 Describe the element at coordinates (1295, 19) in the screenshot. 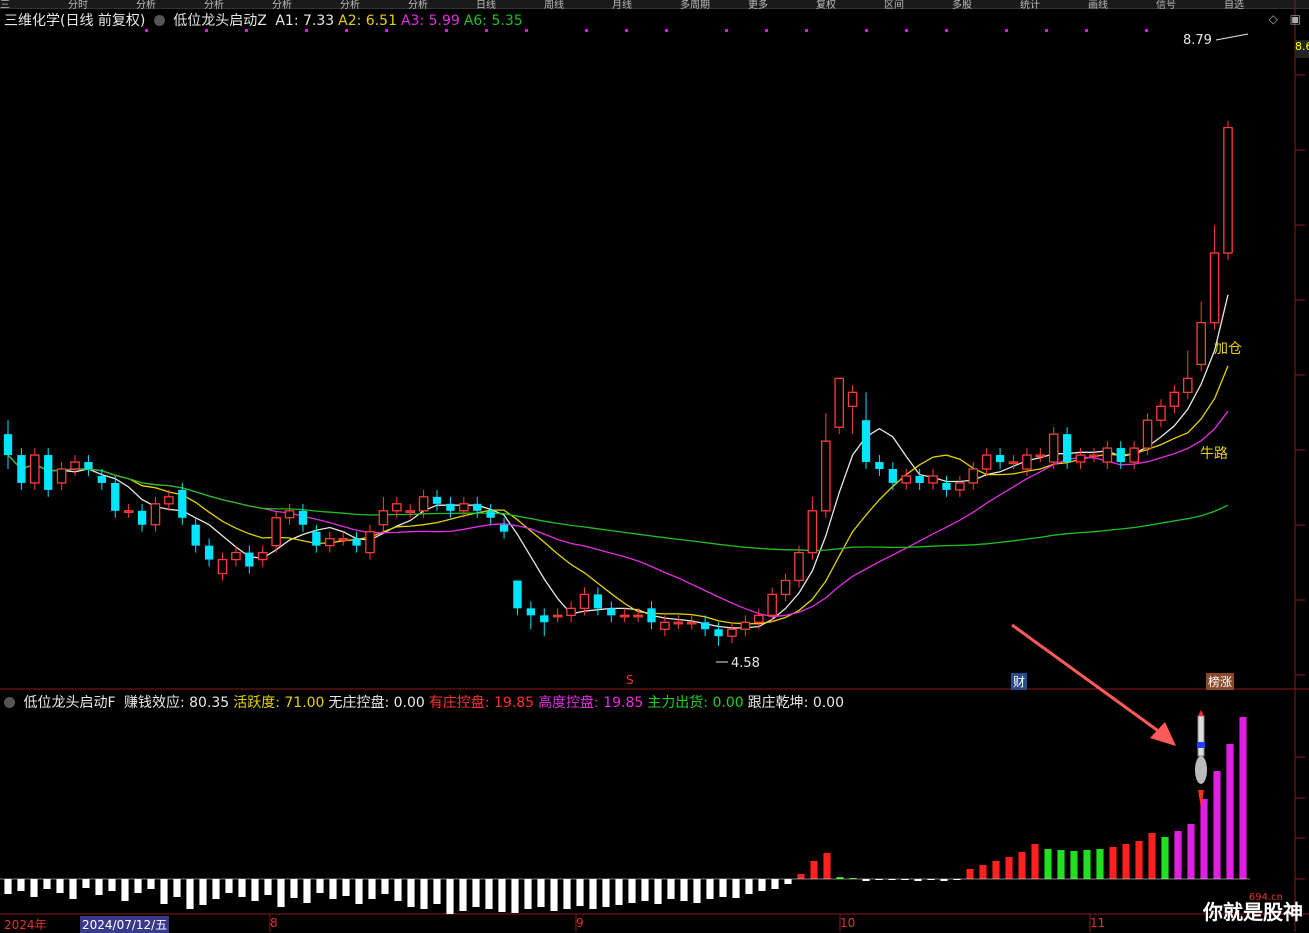

I see `maximize-icon: ▣` at that location.